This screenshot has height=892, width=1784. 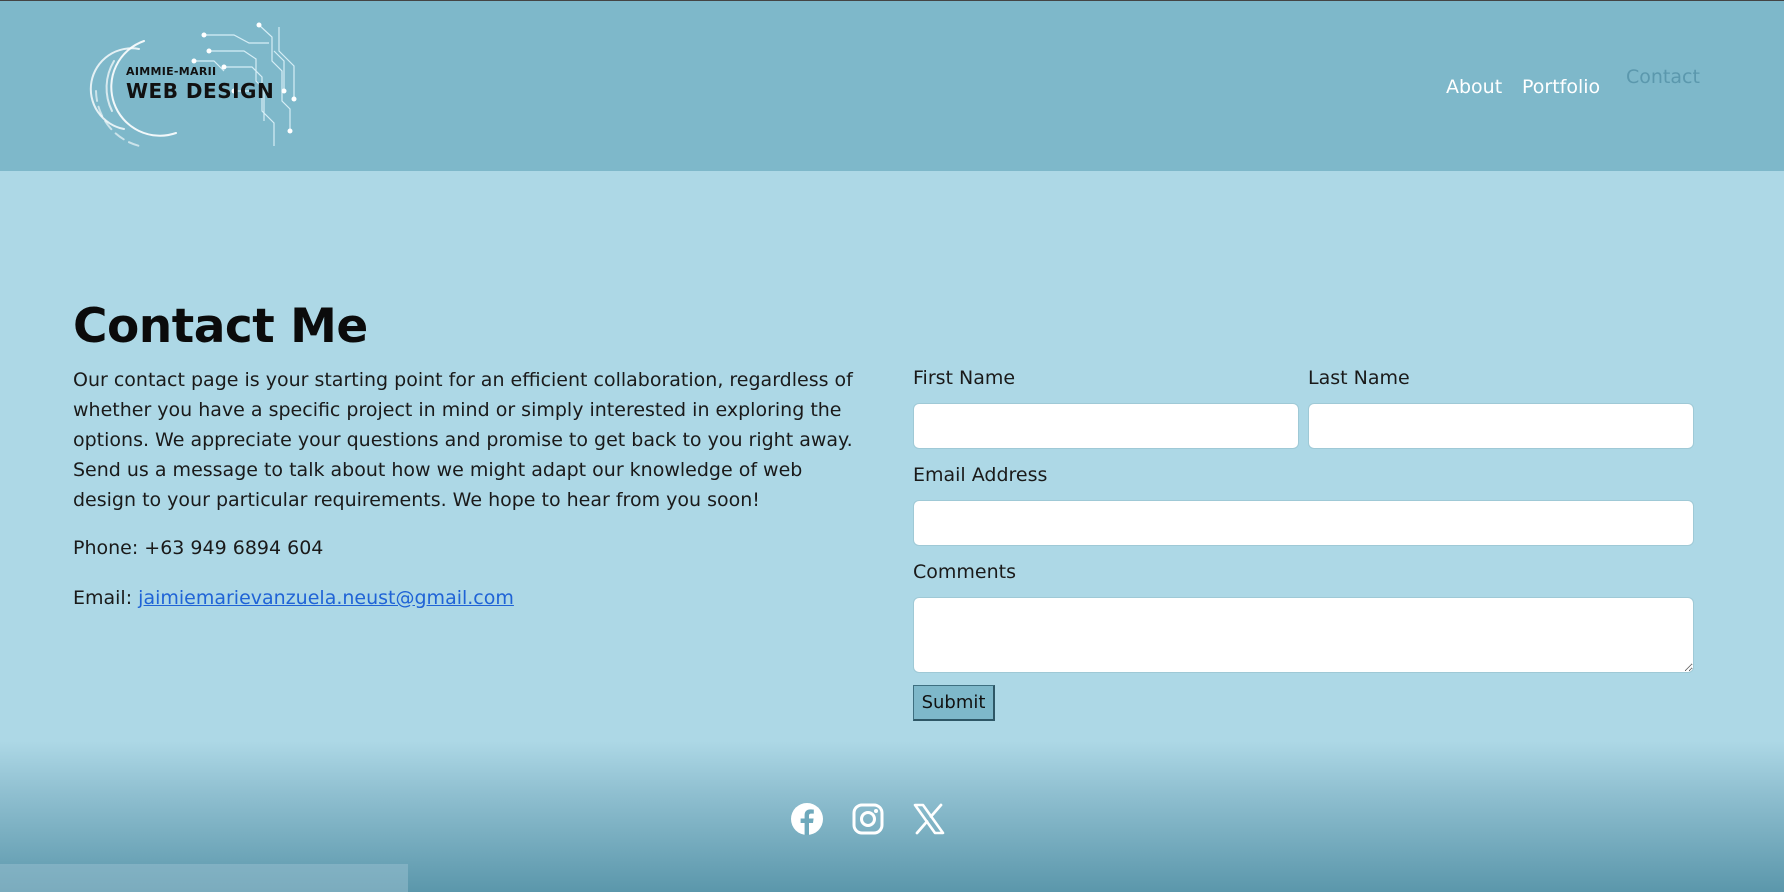 What do you see at coordinates (1663, 77) in the screenshot?
I see `nav-item-contact: Contact` at bounding box center [1663, 77].